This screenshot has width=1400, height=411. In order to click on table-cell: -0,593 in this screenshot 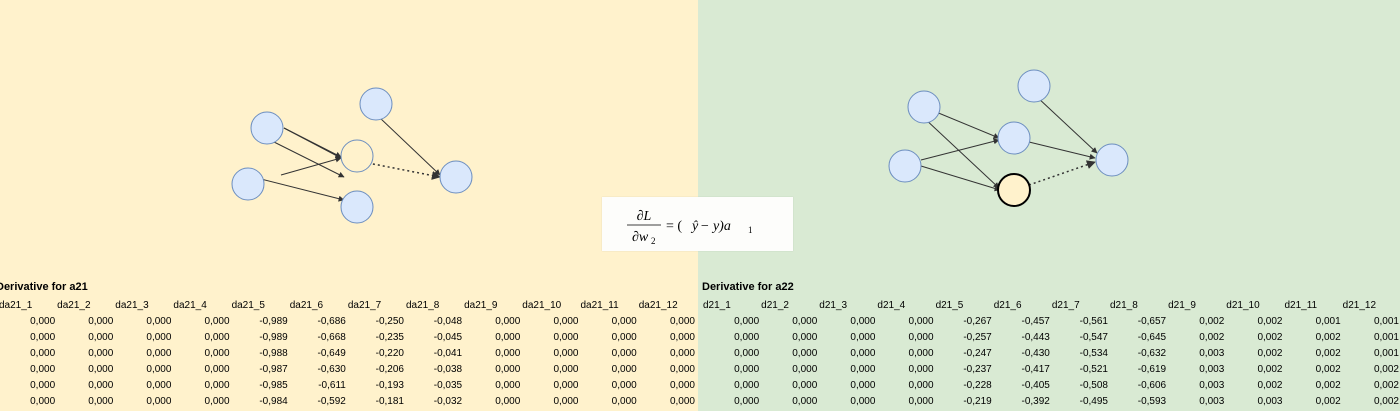, I will do `click(1138, 401)`.